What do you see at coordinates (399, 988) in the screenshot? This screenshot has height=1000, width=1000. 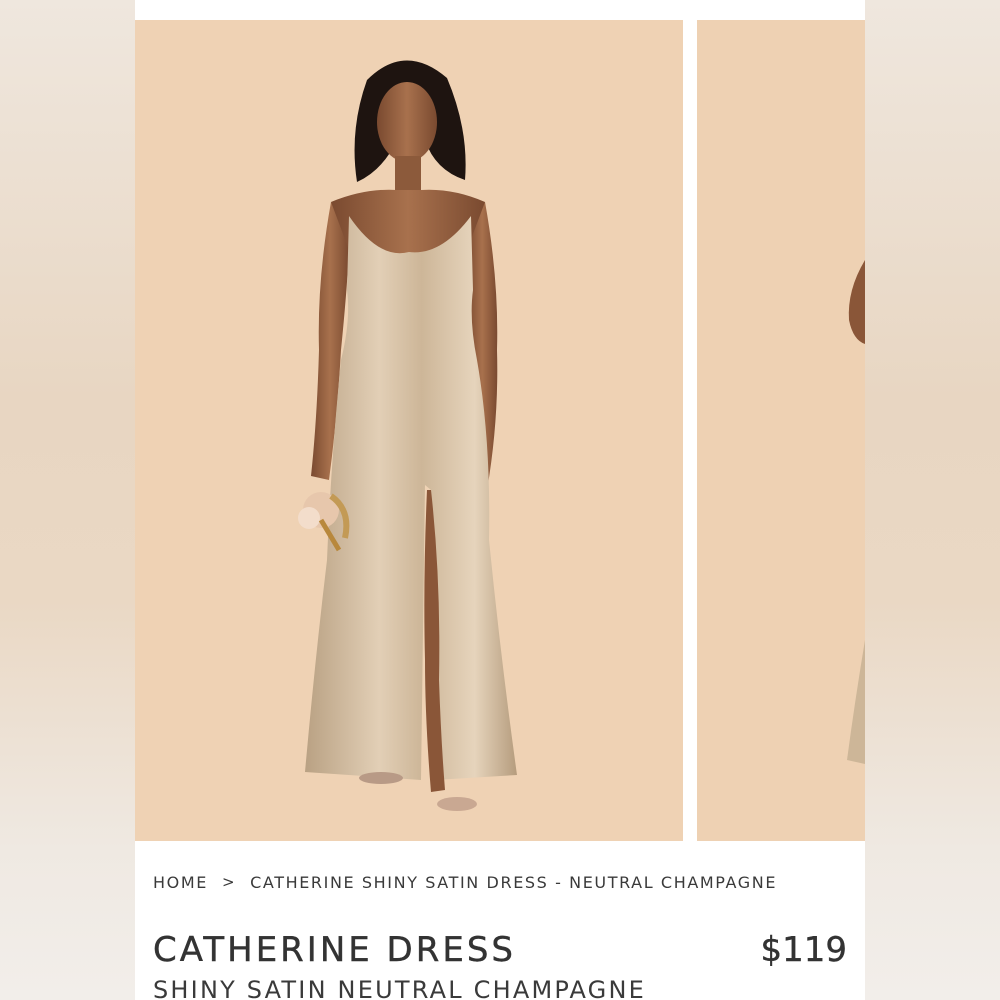 I see `product-subtitle: SHINY SATIN NEUTRAL CHAMPAGNE` at bounding box center [399, 988].